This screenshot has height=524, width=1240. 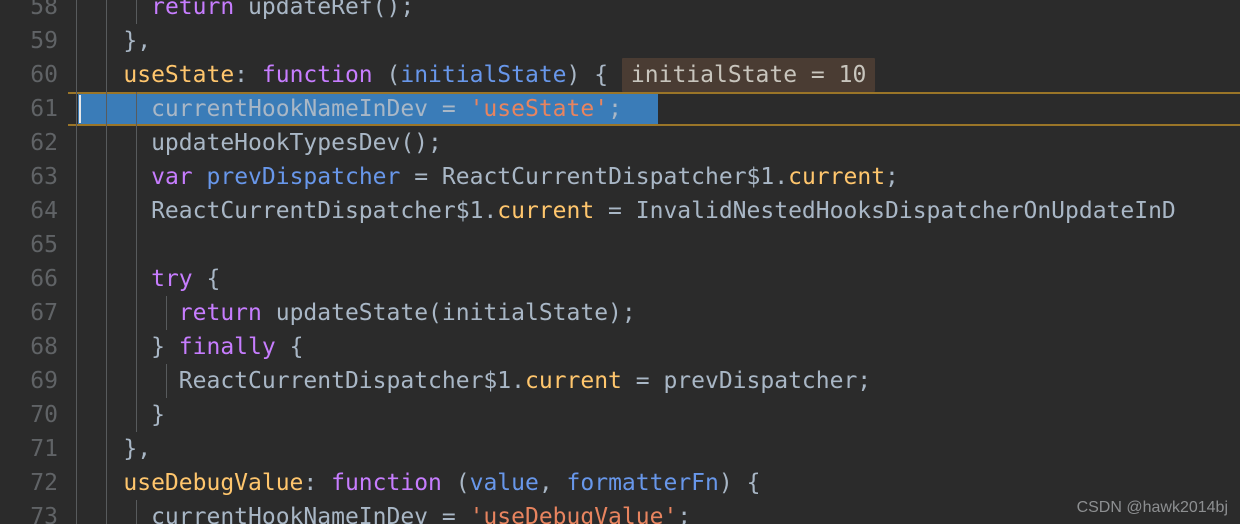 What do you see at coordinates (29, 415) in the screenshot?
I see `line-number: 70` at bounding box center [29, 415].